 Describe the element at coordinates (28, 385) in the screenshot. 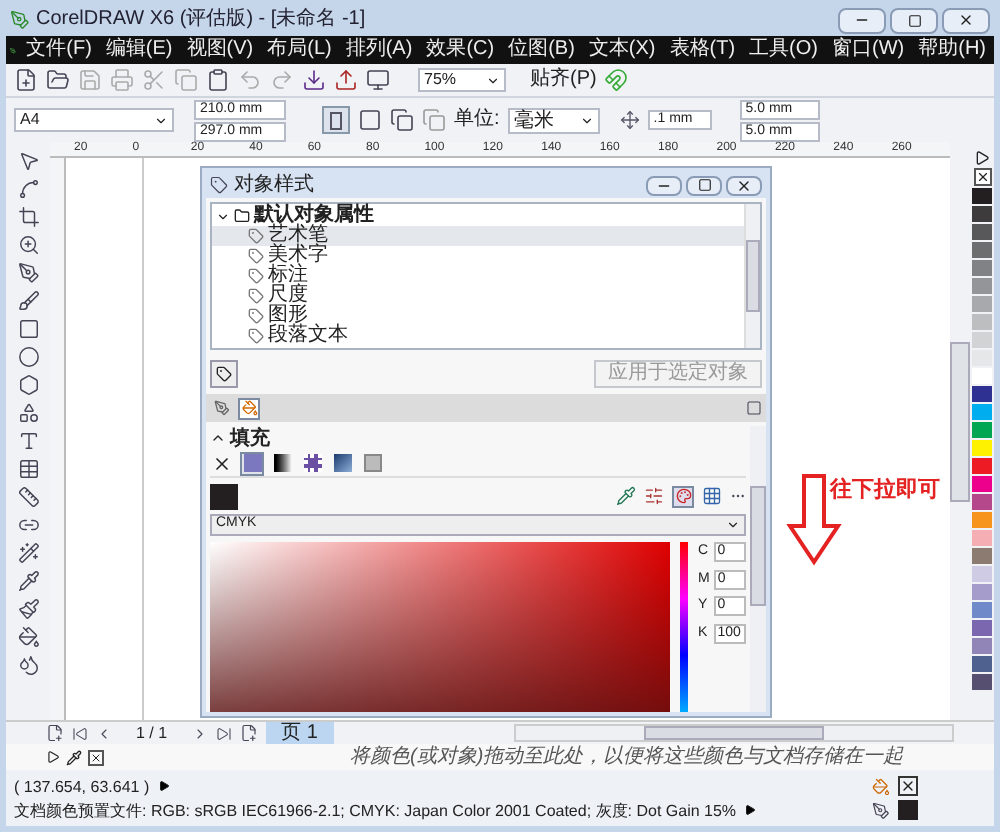

I see `polygon-icon` at that location.